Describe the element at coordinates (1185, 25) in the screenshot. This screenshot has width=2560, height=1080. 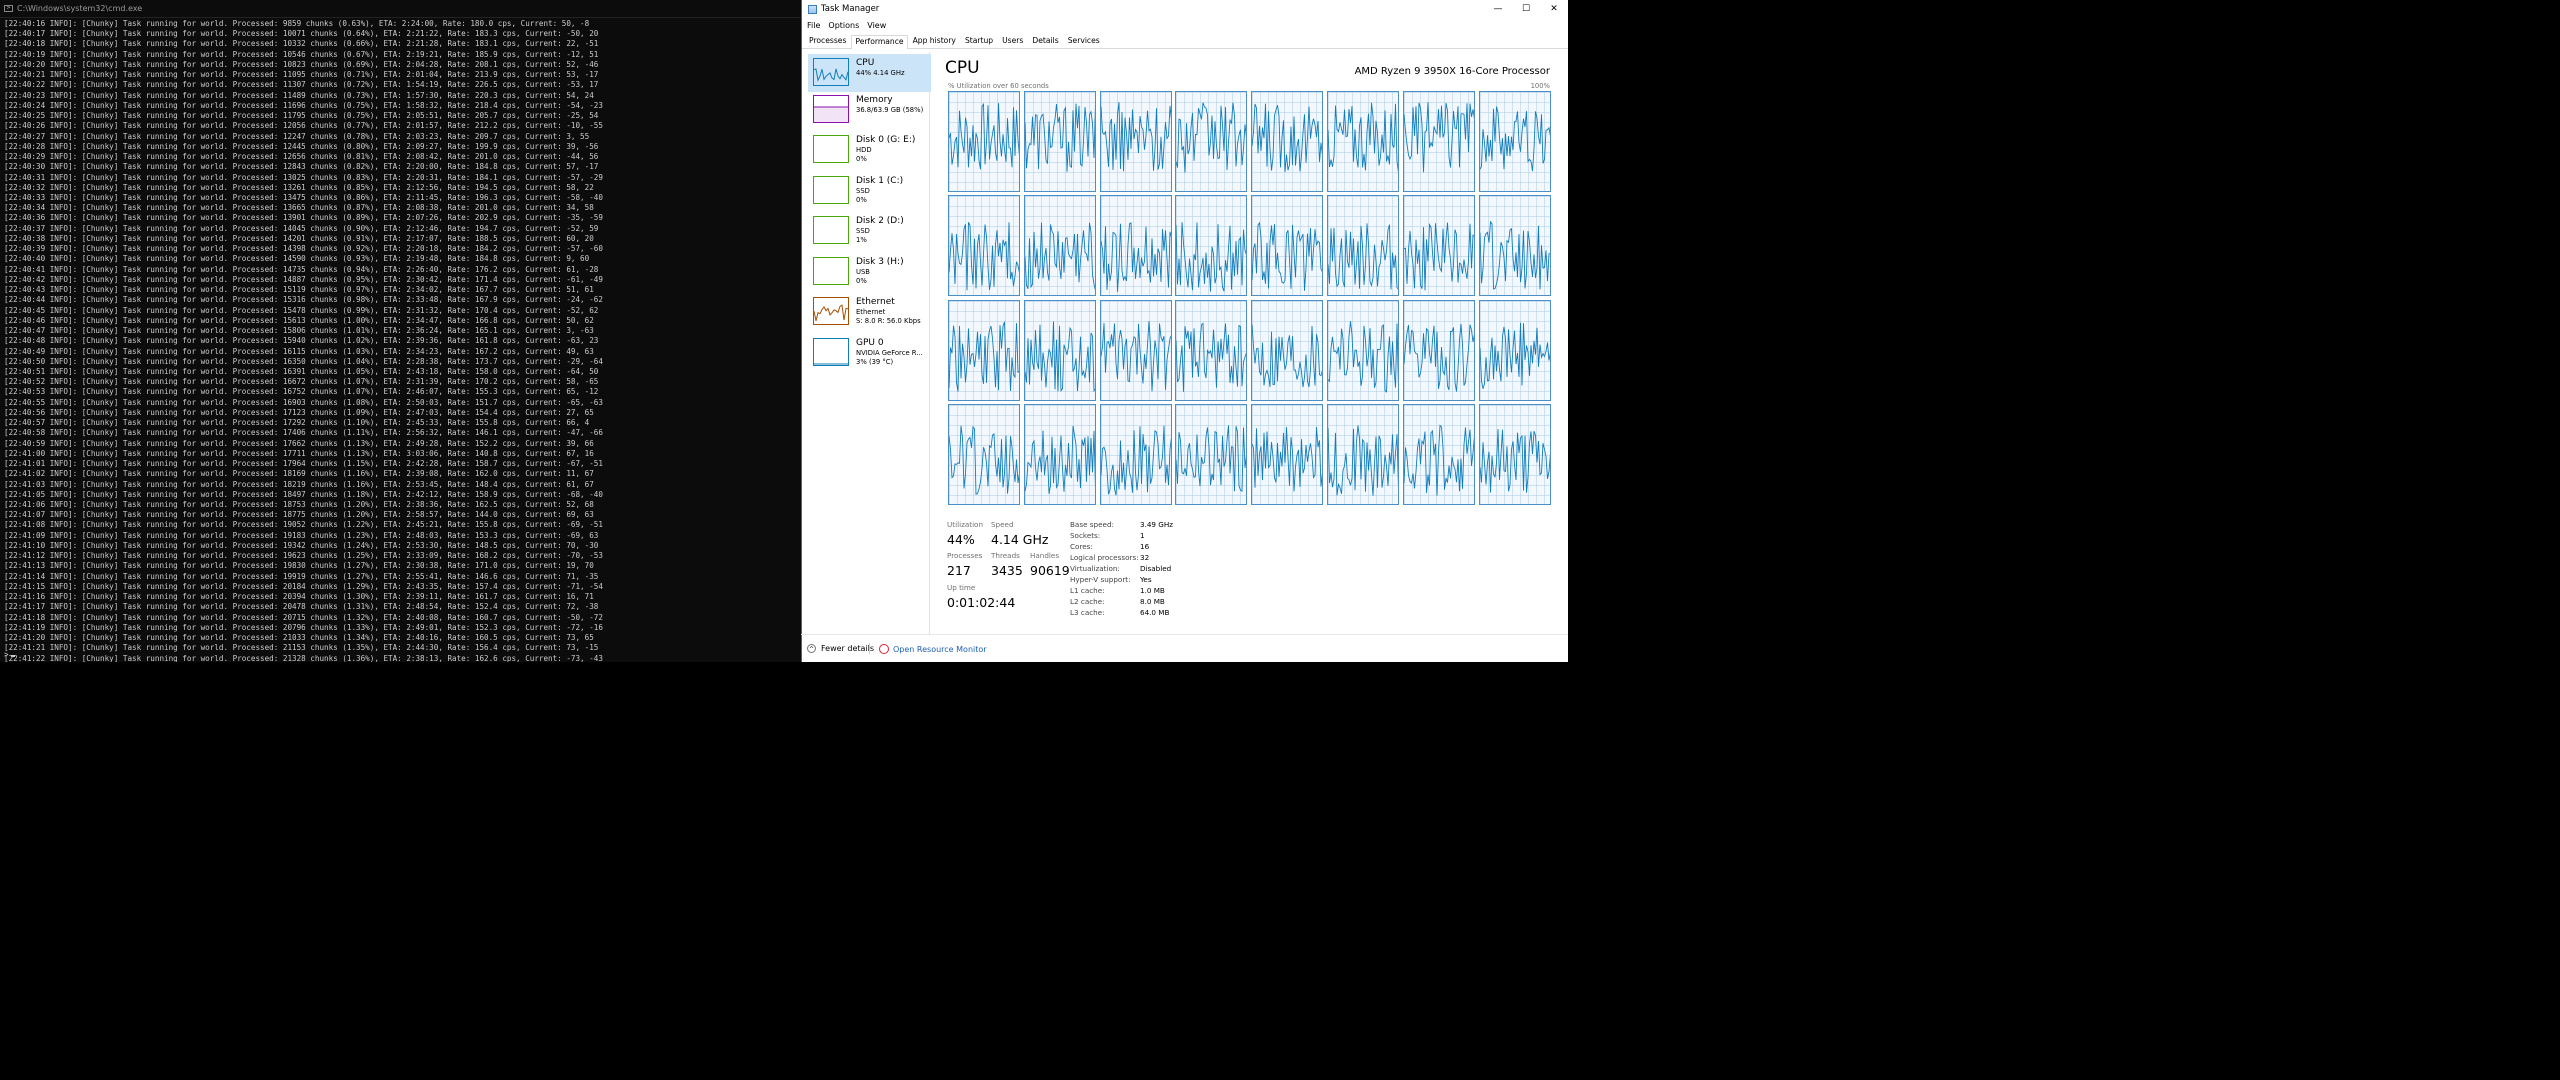
I see `menu-bar: File Options View` at that location.